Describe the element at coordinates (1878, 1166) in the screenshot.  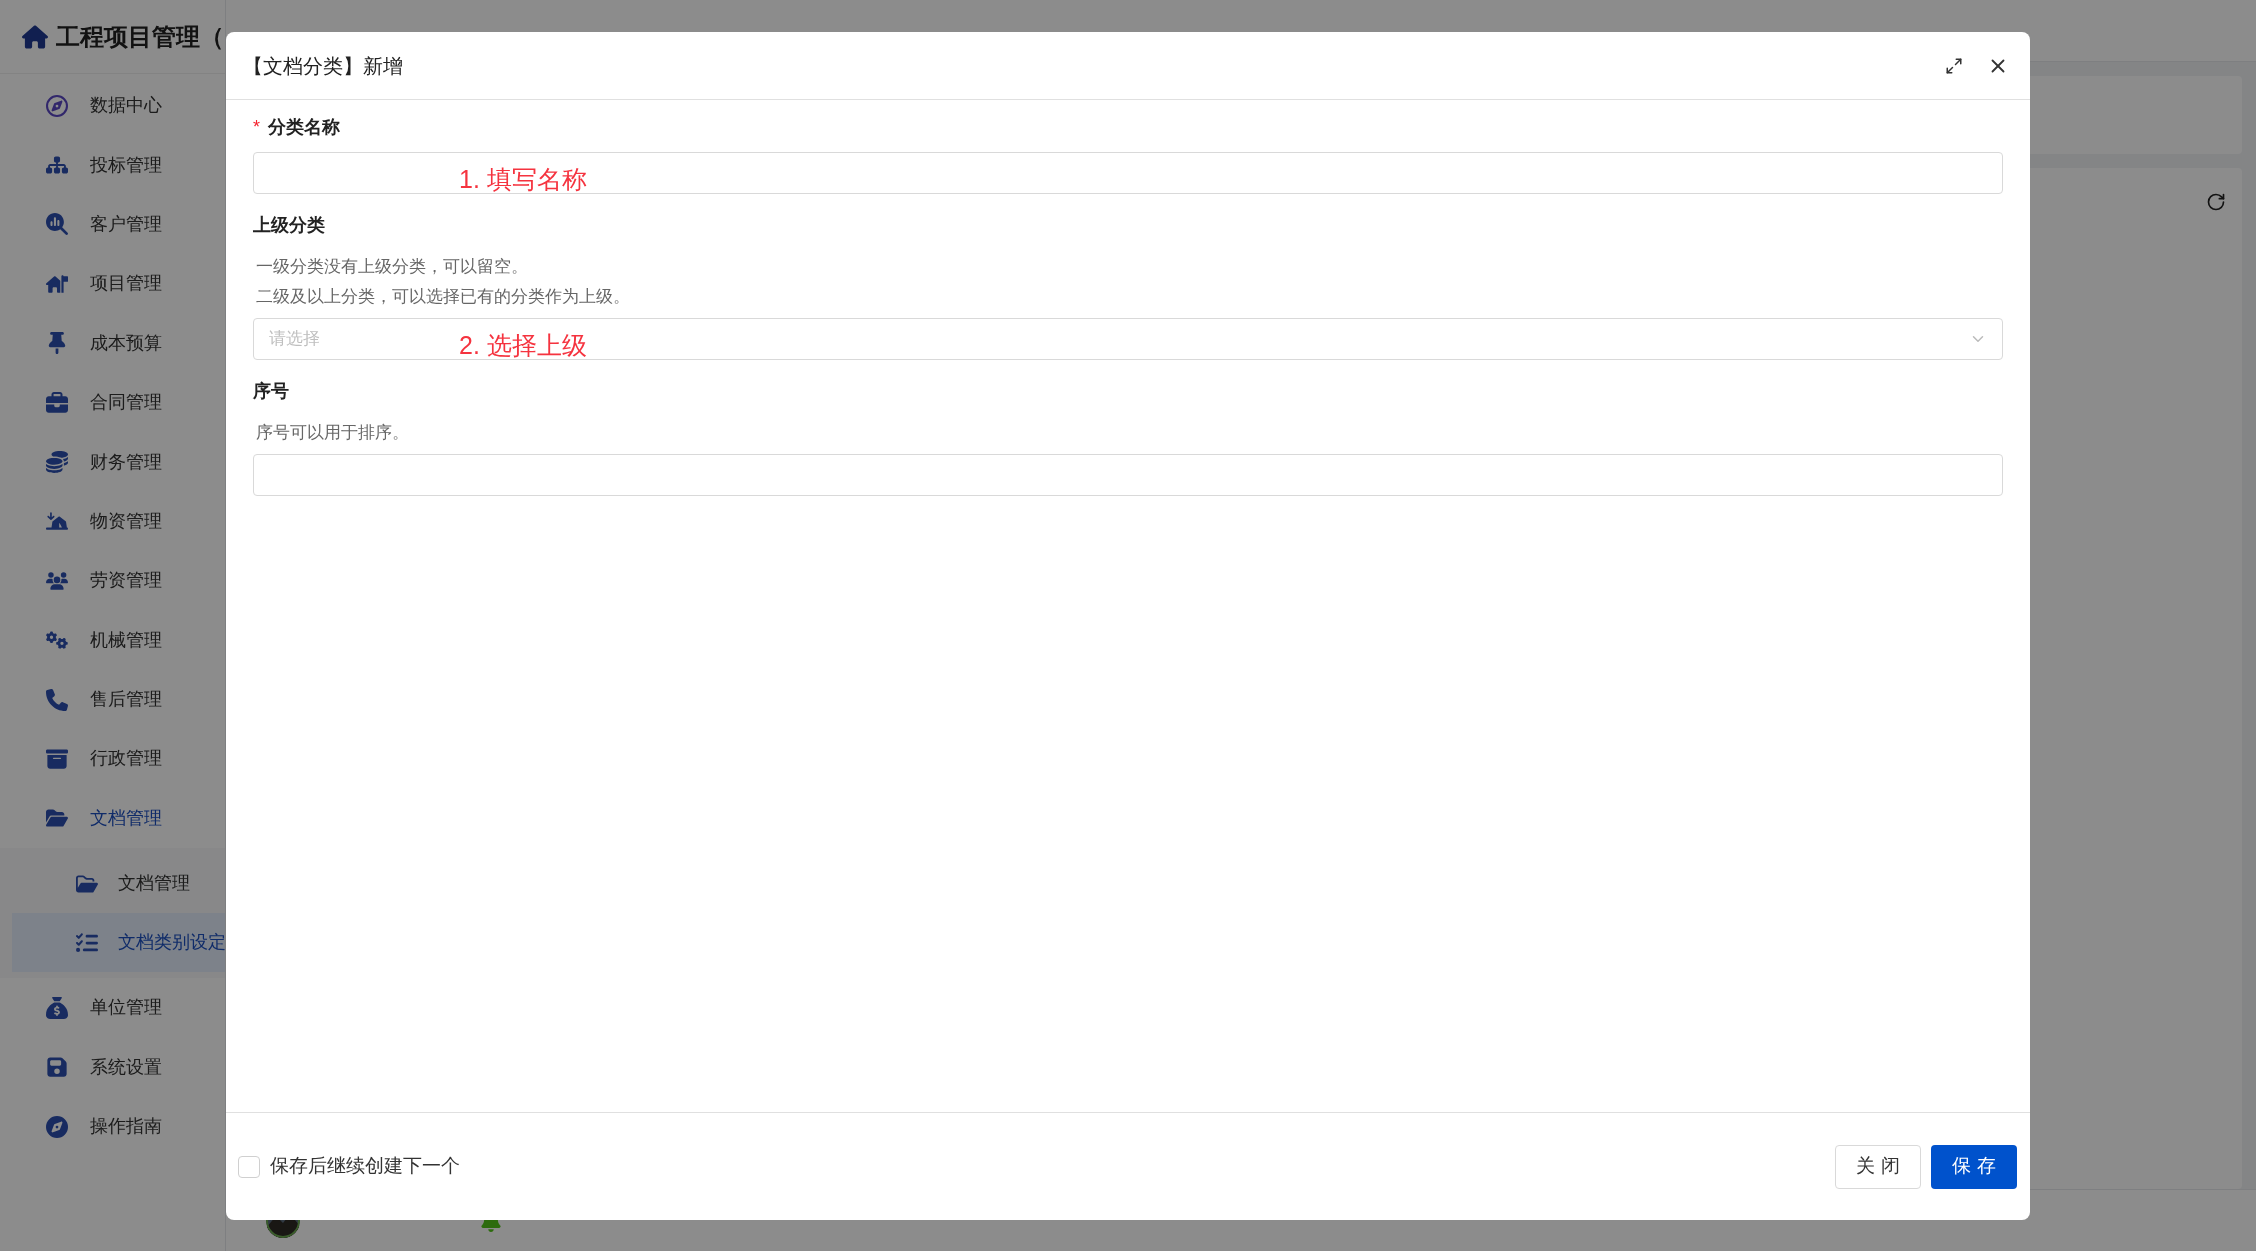
I see `close-button: 关 闭` at that location.